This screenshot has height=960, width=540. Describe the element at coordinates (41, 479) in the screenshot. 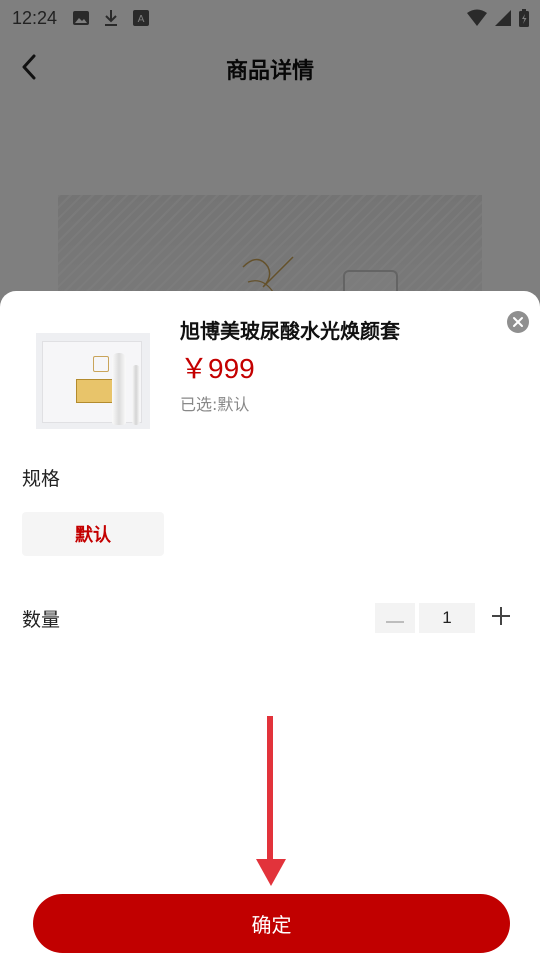

I see `spec-heading: 规格` at that location.